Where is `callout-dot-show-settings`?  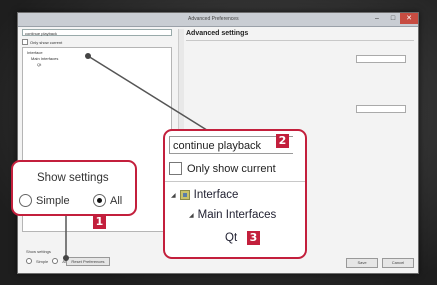
callout-dot-show-settings is located at coordinates (66, 258).